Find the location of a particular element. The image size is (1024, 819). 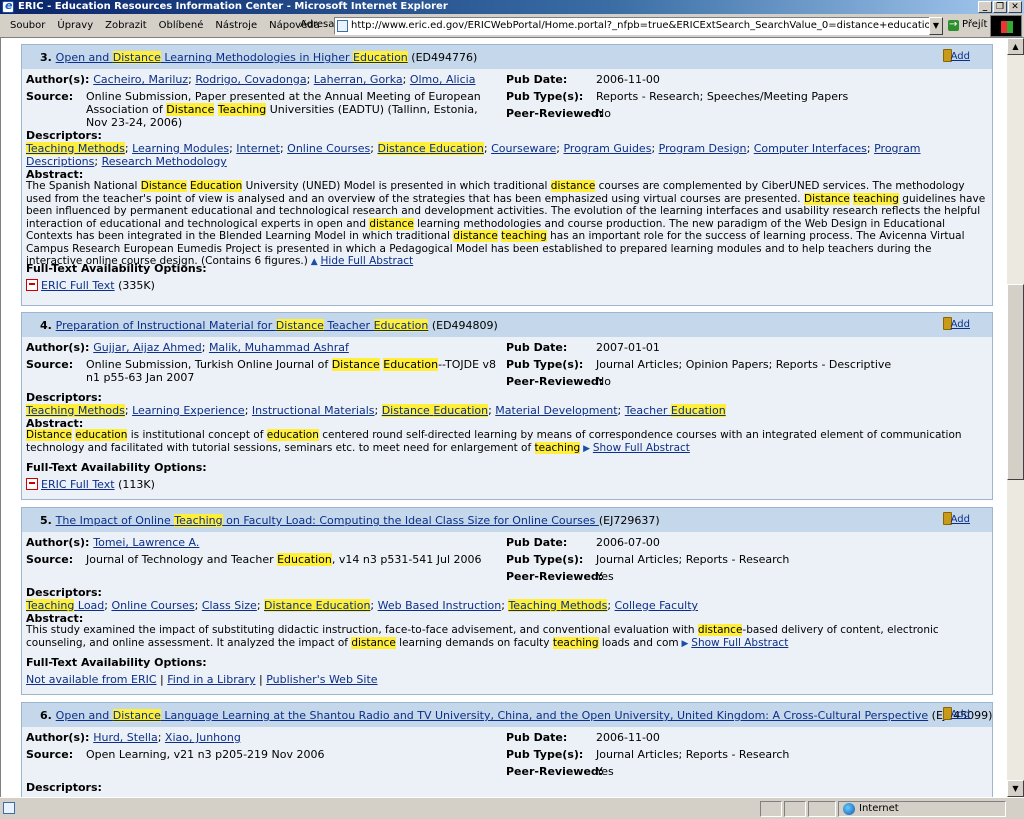

fulltext-option-link: Find in a Library is located at coordinates (211, 679).